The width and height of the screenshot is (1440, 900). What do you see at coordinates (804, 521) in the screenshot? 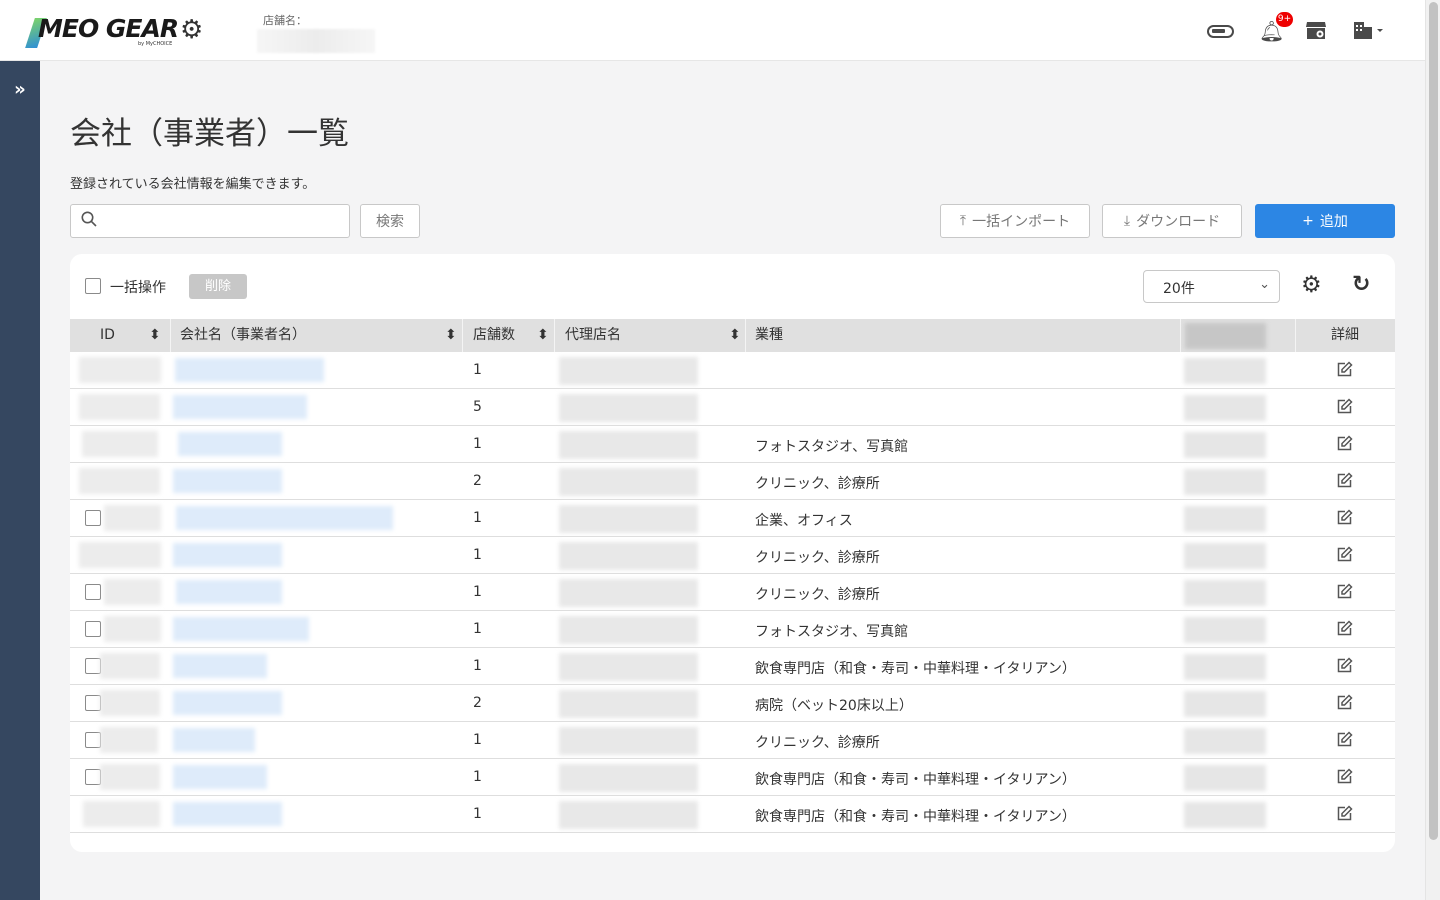
I see `industry-cell: 企業、オフィス` at bounding box center [804, 521].